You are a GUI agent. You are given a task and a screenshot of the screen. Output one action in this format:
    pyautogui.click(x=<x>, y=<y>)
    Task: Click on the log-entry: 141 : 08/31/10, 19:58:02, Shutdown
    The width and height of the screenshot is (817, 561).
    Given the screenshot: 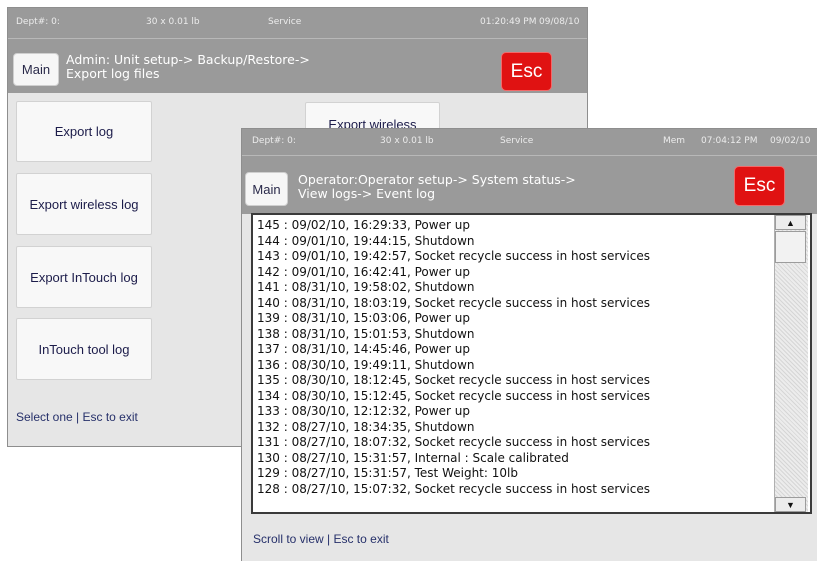 What is the action you would take?
    pyautogui.click(x=520, y=288)
    